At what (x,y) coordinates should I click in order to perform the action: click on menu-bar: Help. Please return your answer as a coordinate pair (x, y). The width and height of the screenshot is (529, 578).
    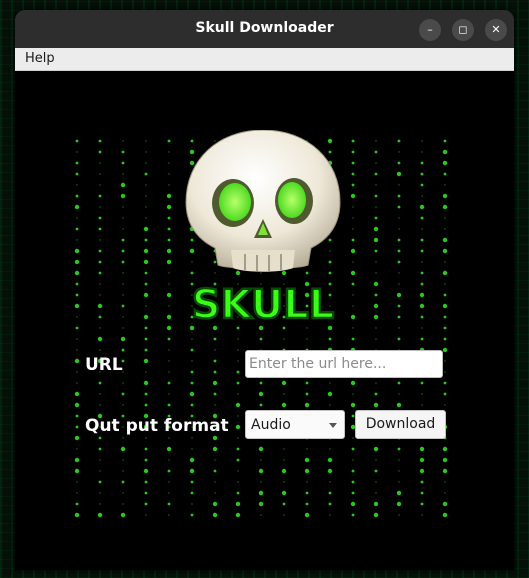
    Looking at the image, I should click on (264, 59).